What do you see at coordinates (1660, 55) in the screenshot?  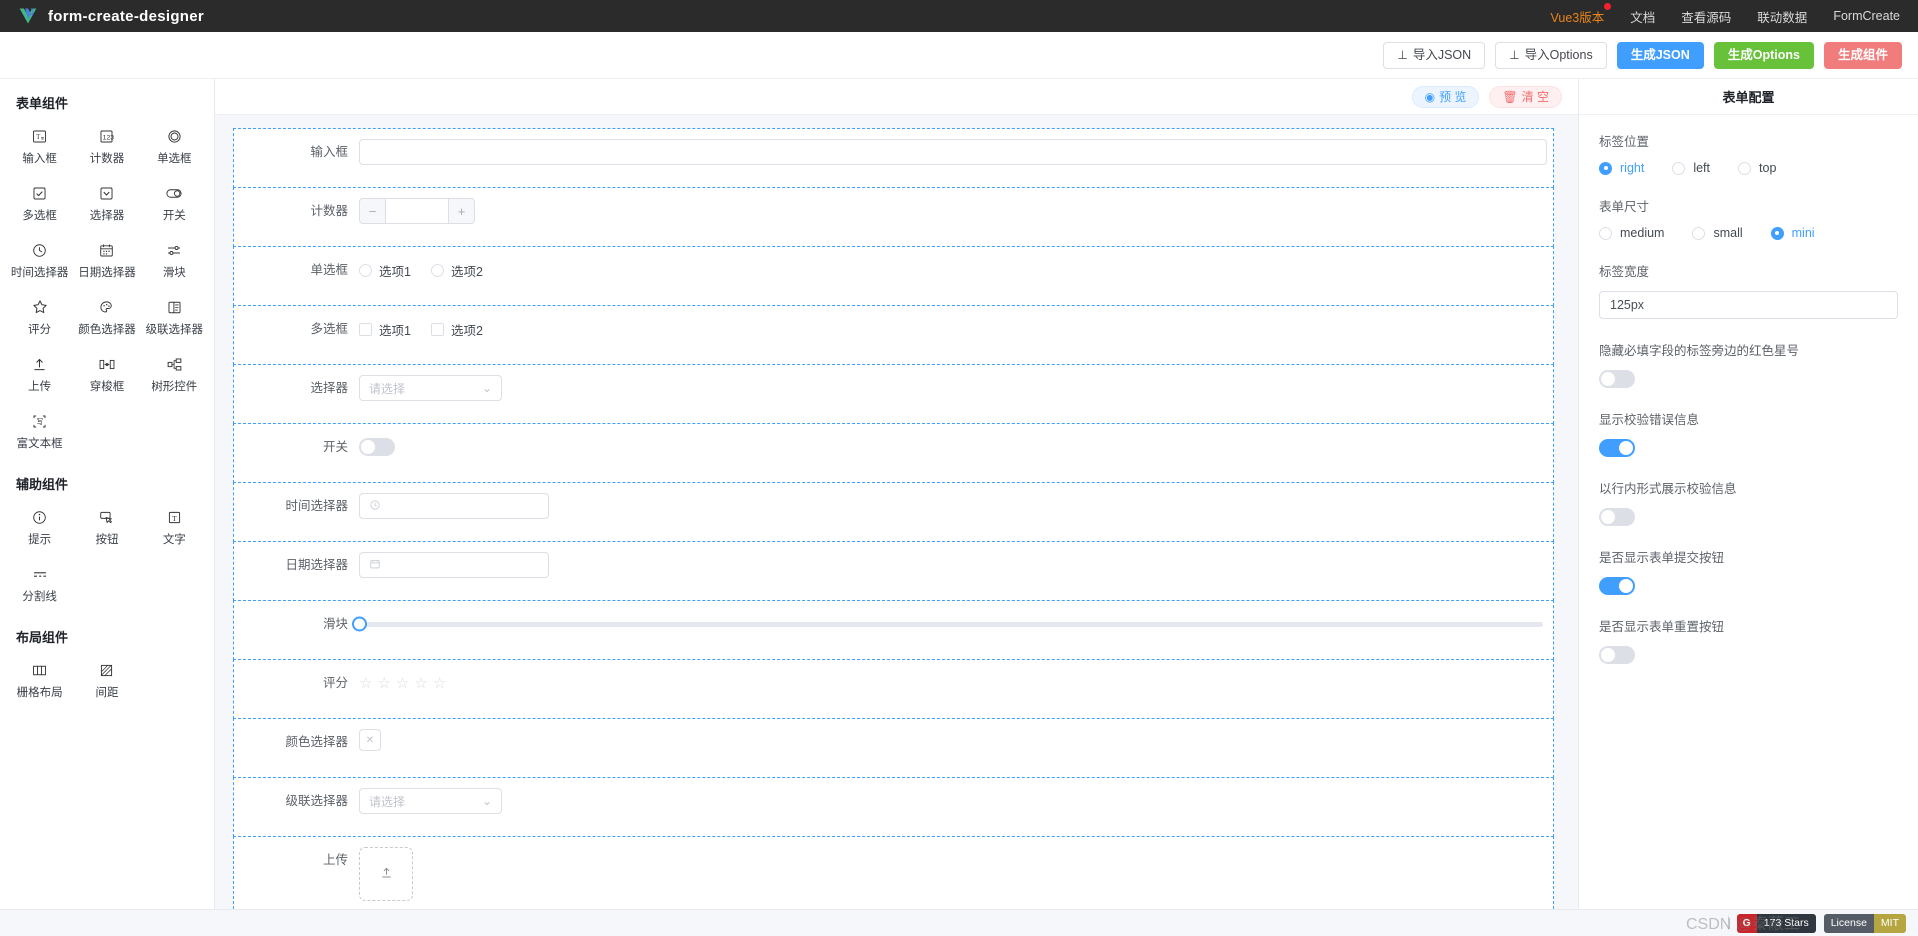 I see `generate-json-button: 生成JSON` at bounding box center [1660, 55].